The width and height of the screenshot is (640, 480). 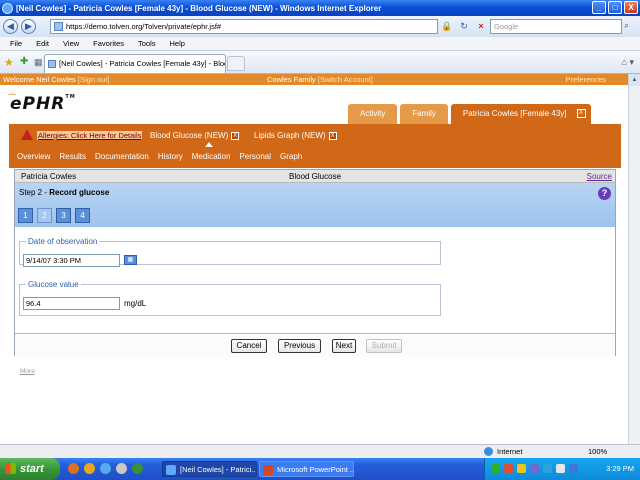 I want to click on nav-documentation: Documentation, so click(x=122, y=156).